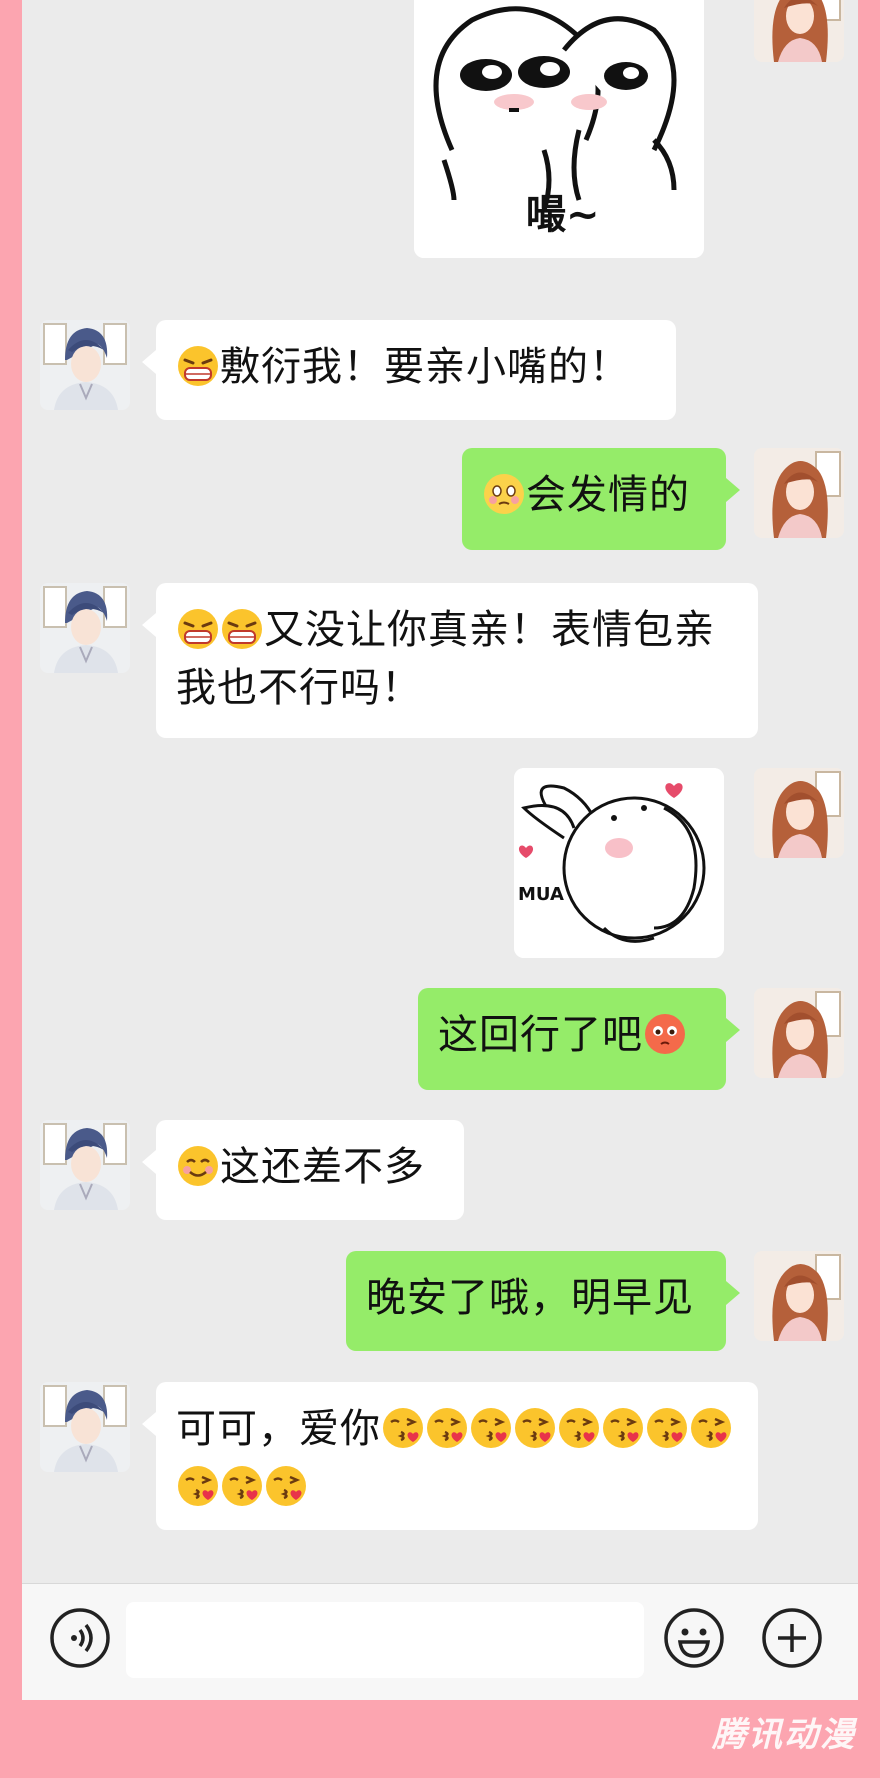  Describe the element at coordinates (425, 367) in the screenshot. I see `message-text: 敷衍我！要亲小嘴的！` at that location.